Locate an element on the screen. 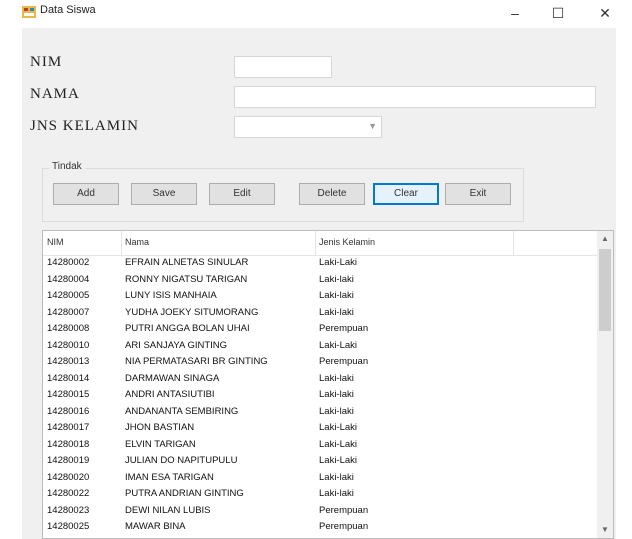 This screenshot has width=632, height=539. chevron-down-icon: ▼ is located at coordinates (372, 126).